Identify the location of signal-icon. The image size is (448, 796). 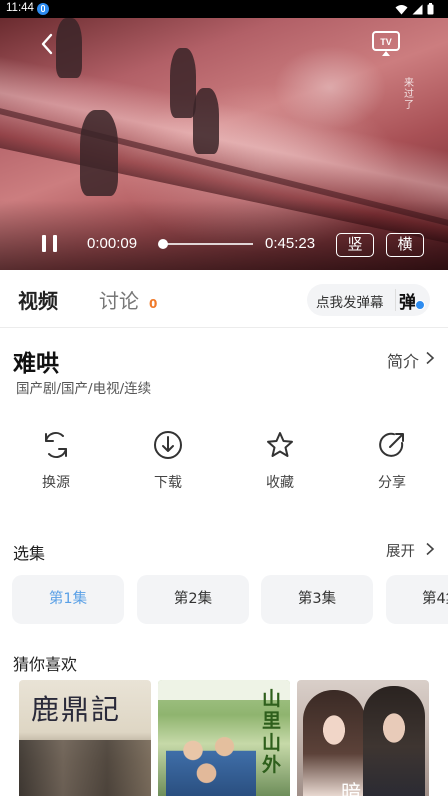
(417, 9).